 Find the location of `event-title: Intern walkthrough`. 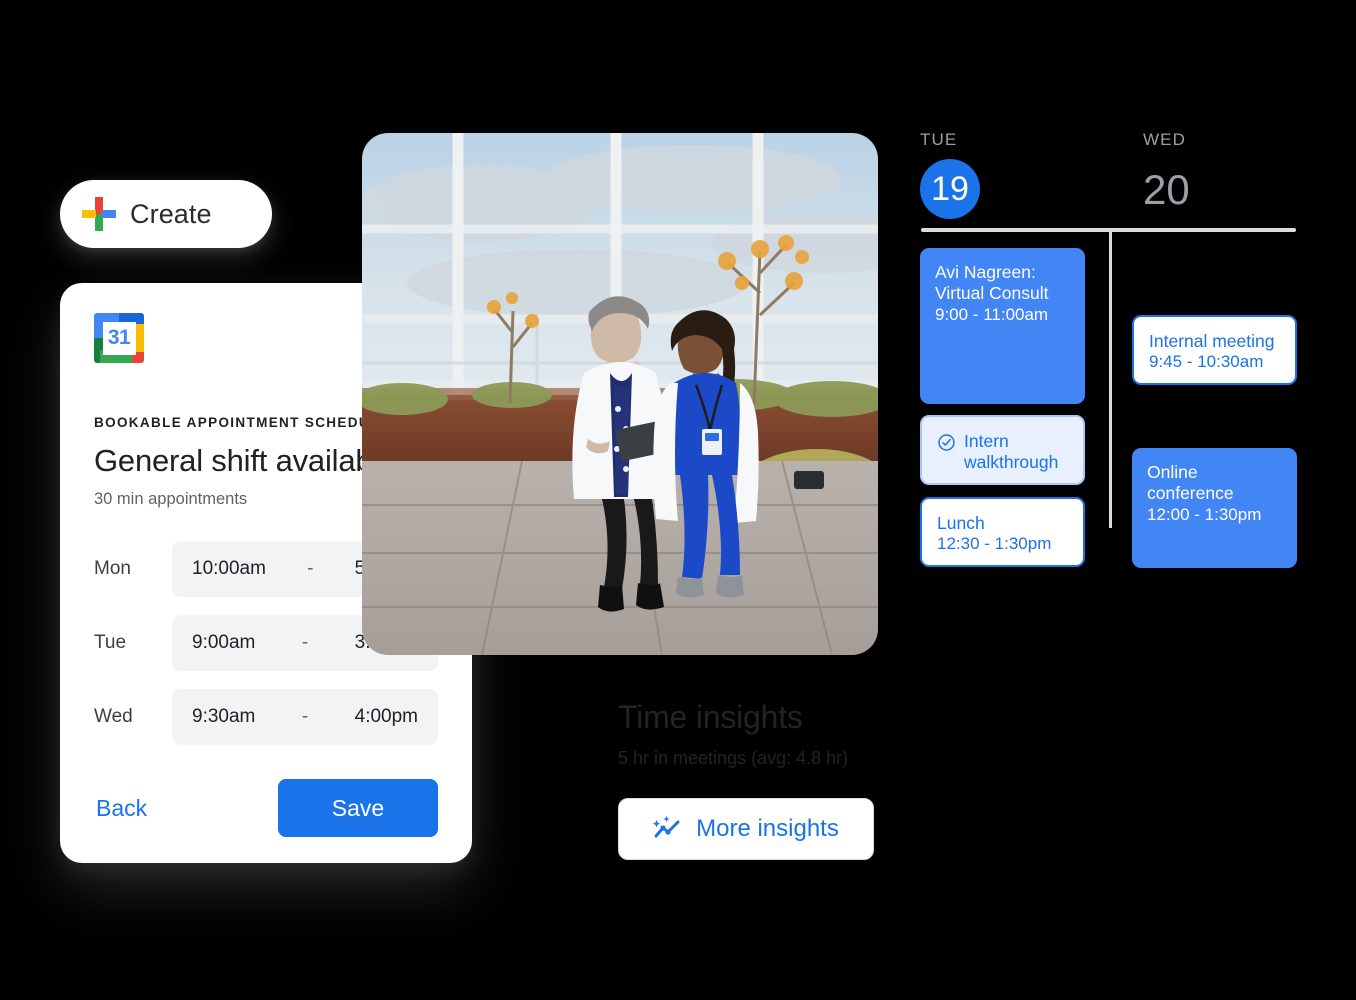

event-title: Intern walkthrough is located at coordinates (1011, 452).